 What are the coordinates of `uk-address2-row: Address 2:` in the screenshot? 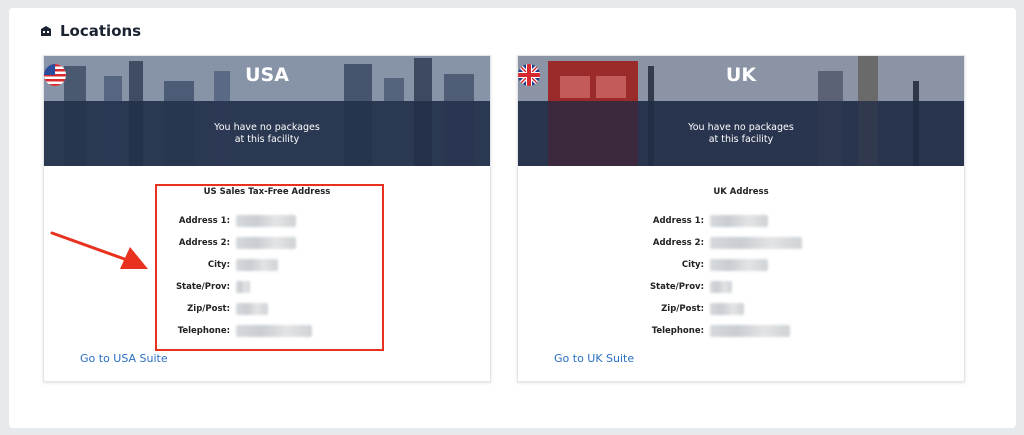 It's located at (741, 243).